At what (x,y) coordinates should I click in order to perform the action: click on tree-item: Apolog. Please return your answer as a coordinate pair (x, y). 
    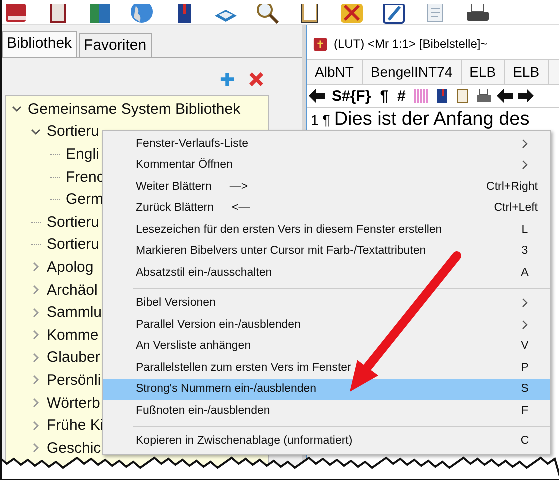
    Looking at the image, I should click on (70, 267).